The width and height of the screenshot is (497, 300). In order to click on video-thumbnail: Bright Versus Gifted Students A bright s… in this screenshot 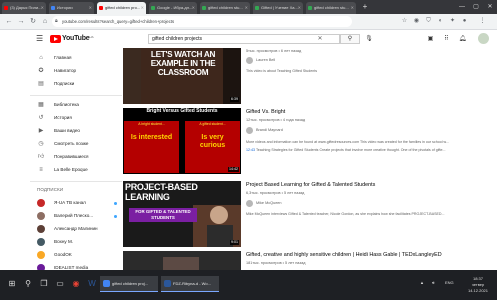, I will do `click(182, 141)`.